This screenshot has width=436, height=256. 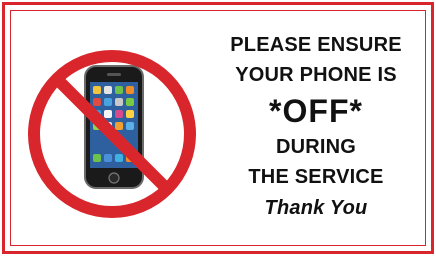 I want to click on smartphone-icon, so click(x=114, y=127).